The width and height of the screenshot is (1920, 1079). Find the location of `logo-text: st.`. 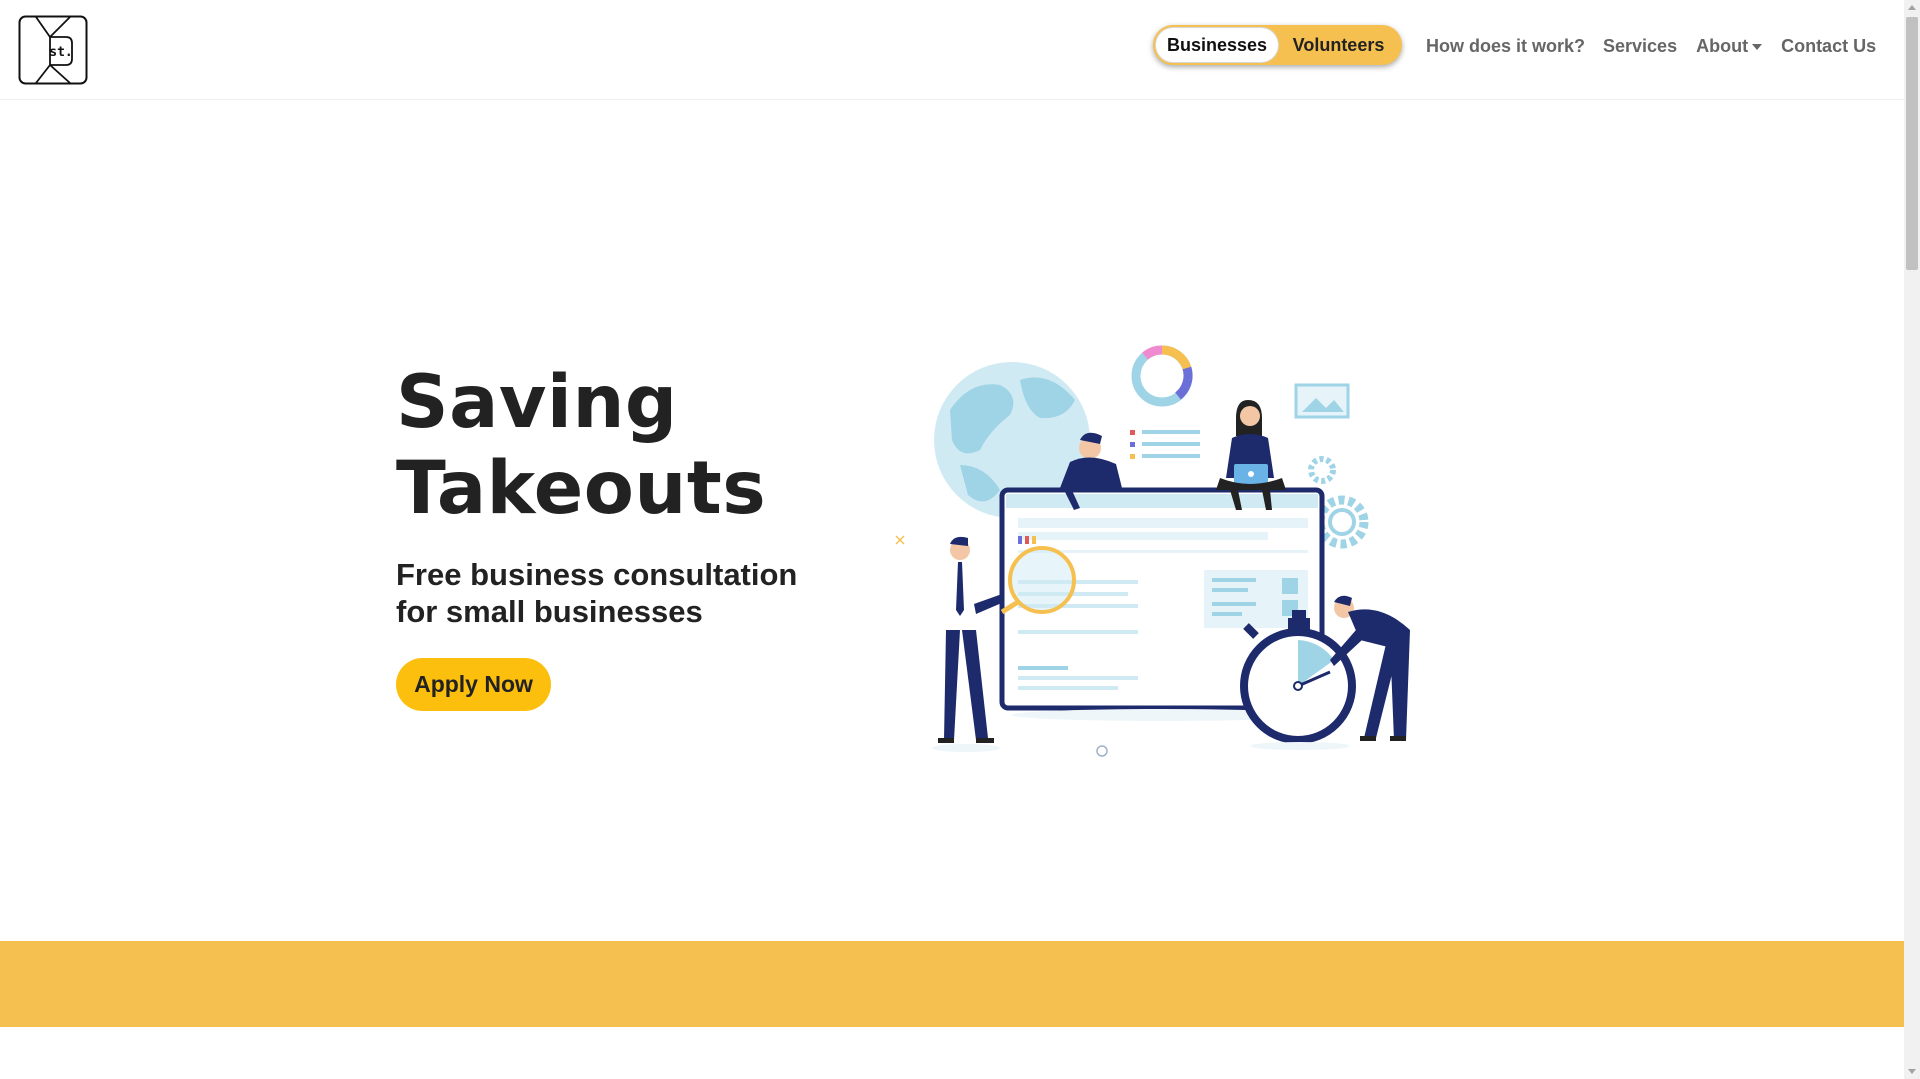

logo-text: st. is located at coordinates (60, 52).